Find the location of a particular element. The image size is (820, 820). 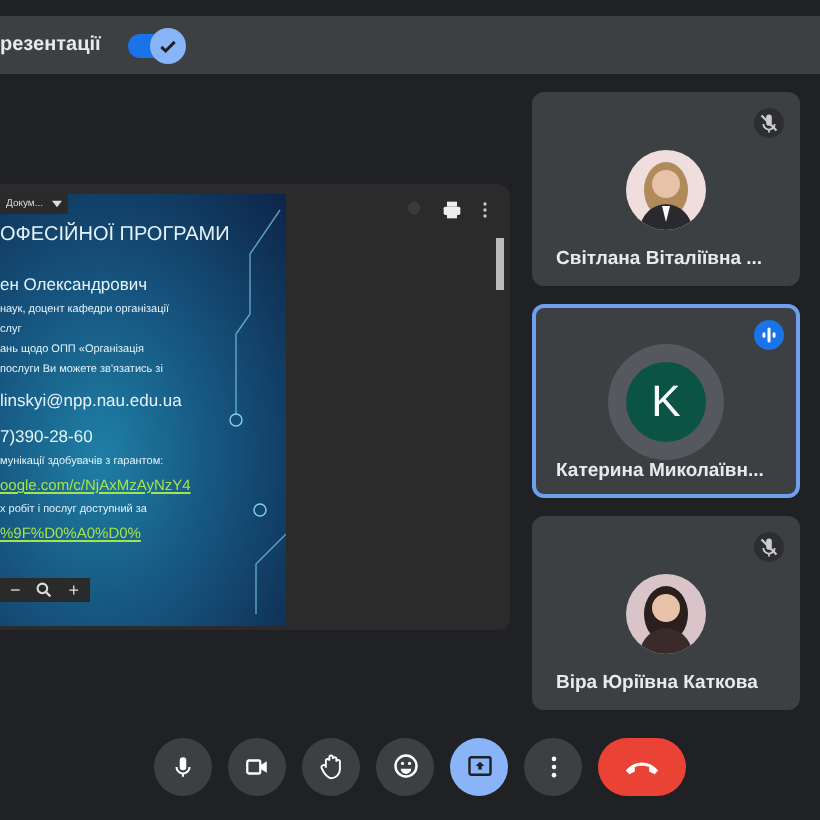

microphone-icon is located at coordinates (183, 766).